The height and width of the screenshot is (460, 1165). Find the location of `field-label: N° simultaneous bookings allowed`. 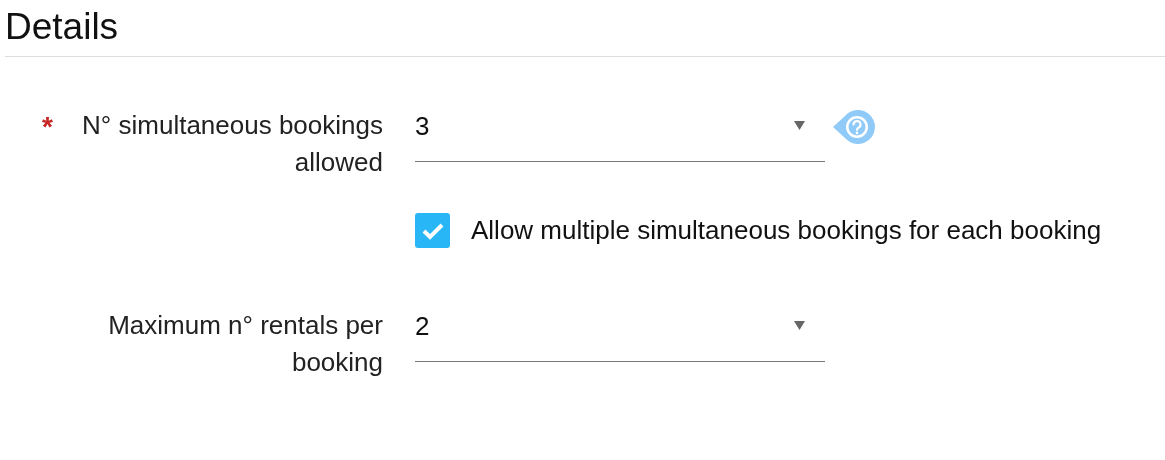

field-label: N° simultaneous bookings allowed is located at coordinates (232, 144).